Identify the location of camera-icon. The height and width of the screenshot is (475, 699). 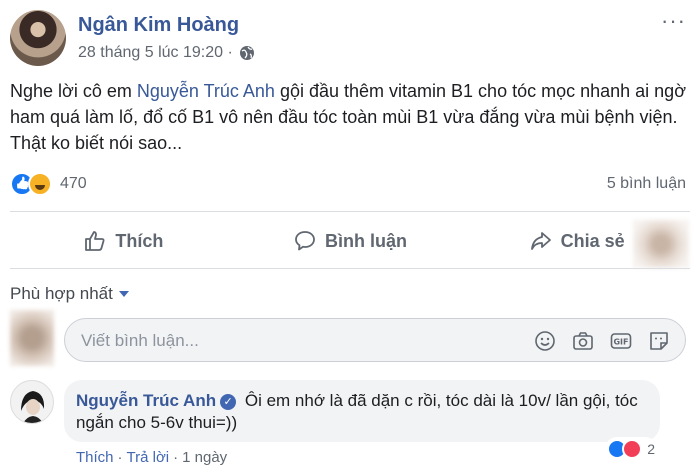
(583, 341).